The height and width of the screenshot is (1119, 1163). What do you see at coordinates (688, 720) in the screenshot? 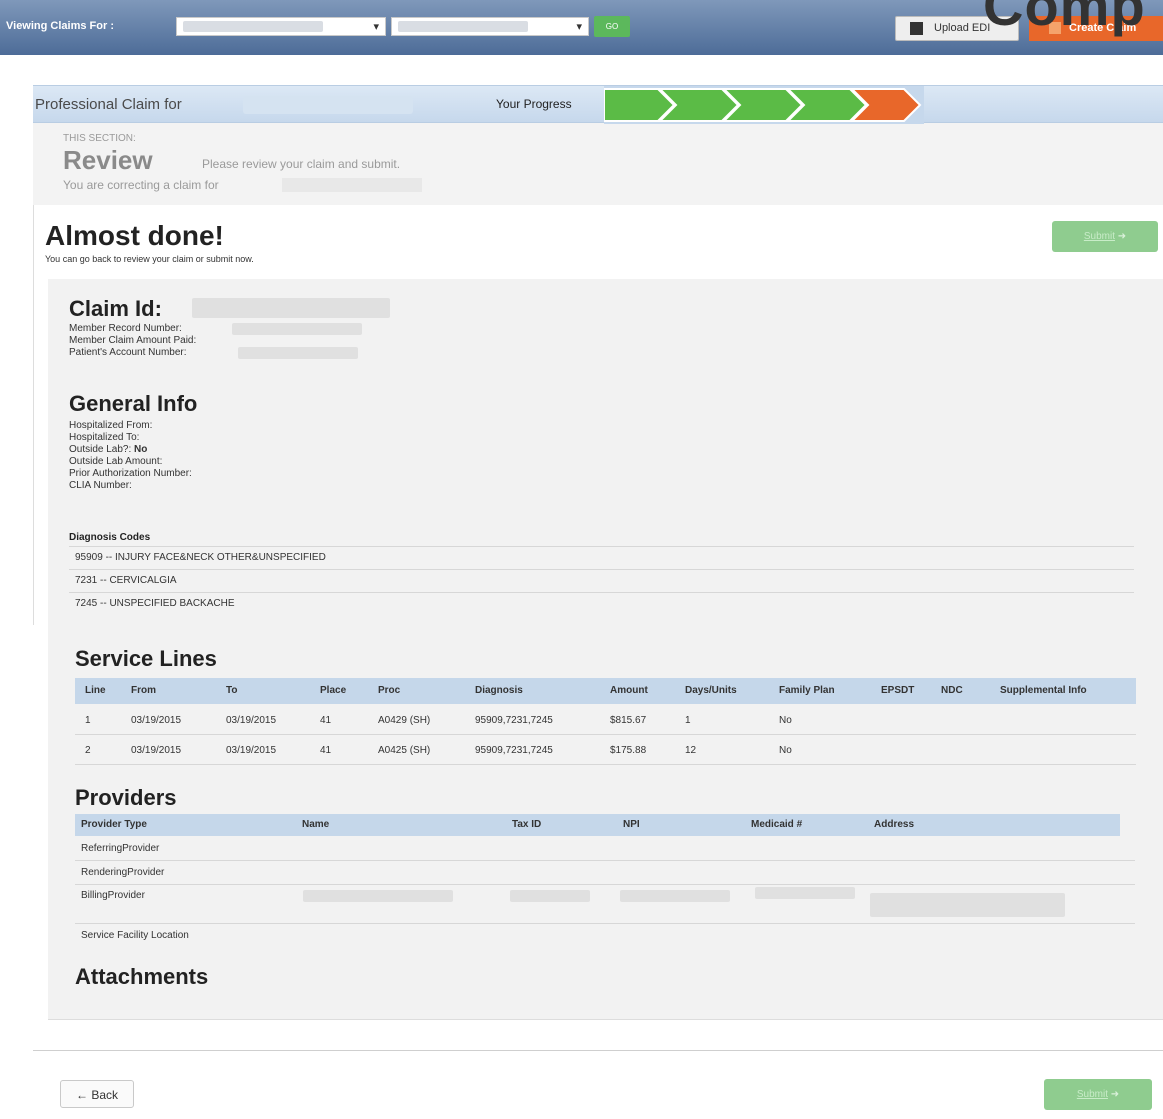
I see `cell-days-units: 1` at bounding box center [688, 720].